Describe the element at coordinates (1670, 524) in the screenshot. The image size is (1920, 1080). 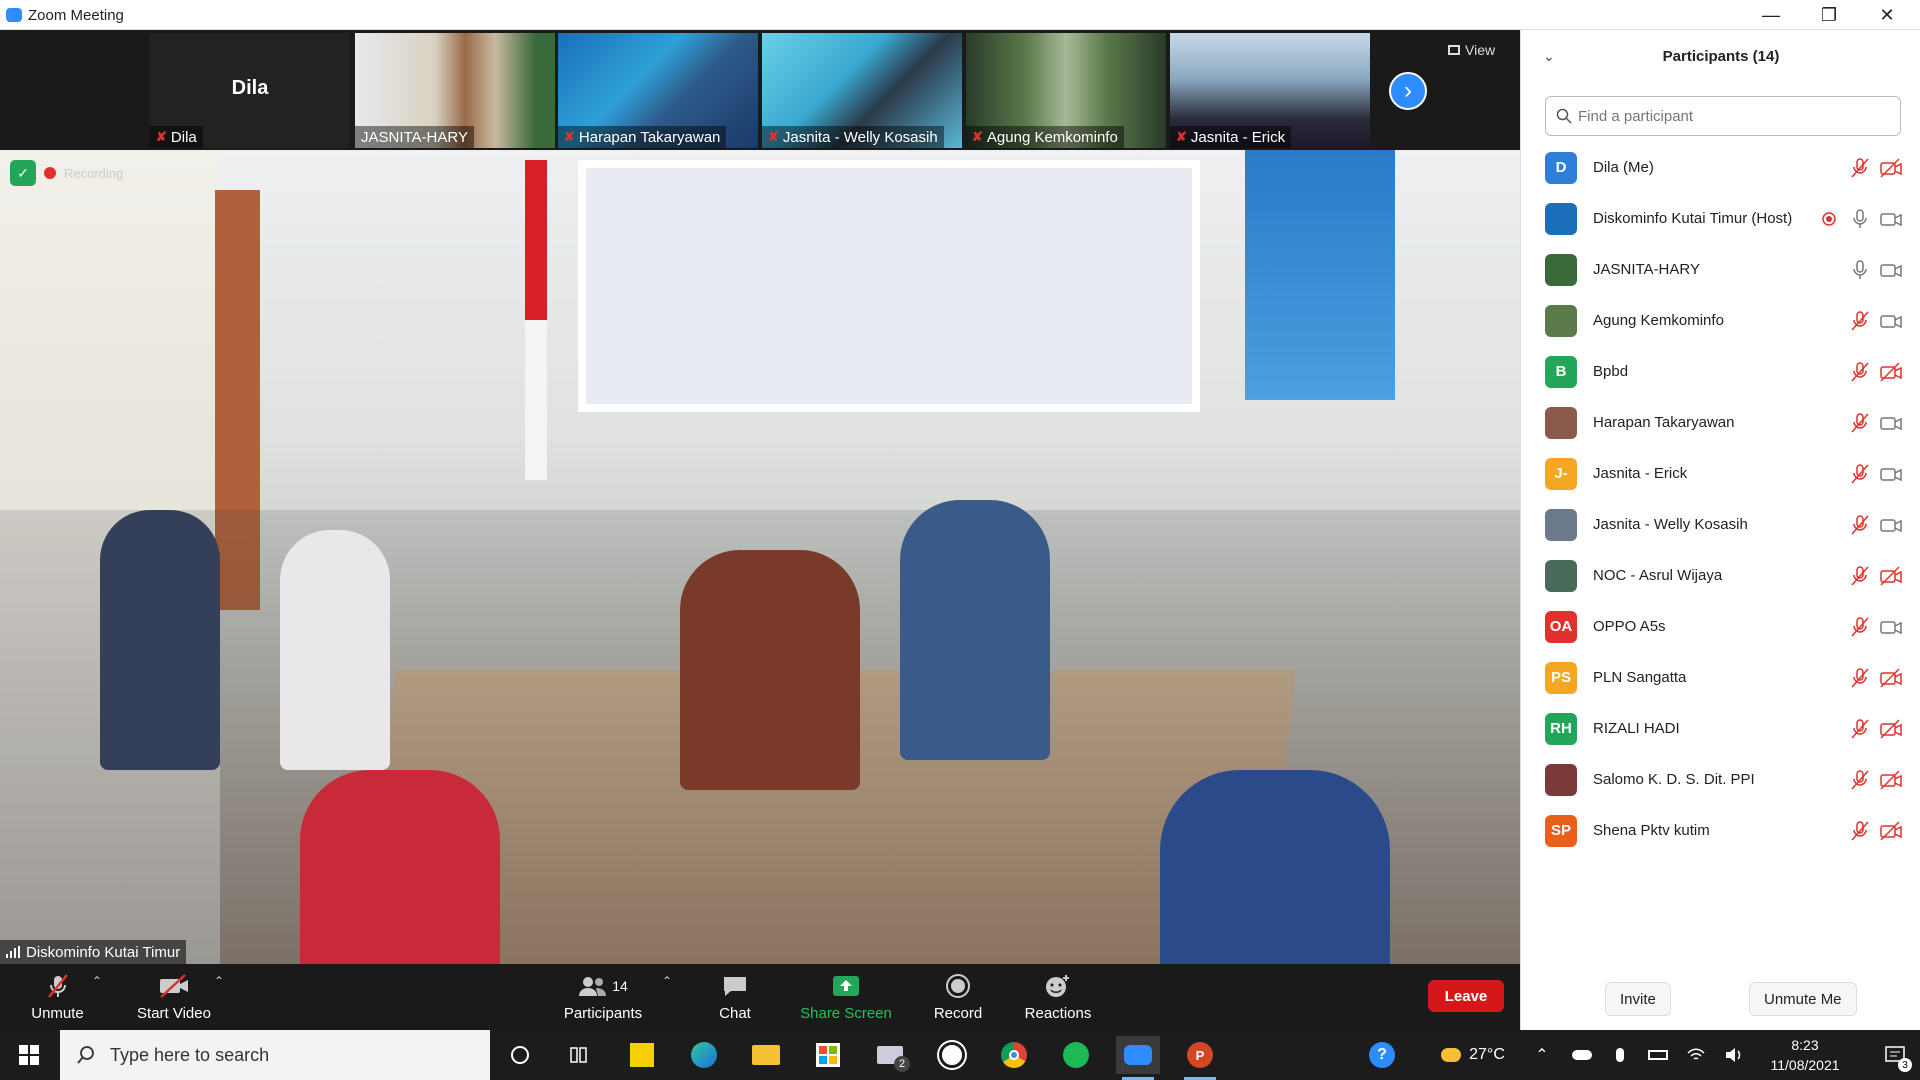
I see `participant-name: Jasnita - Welly Kosasih` at that location.